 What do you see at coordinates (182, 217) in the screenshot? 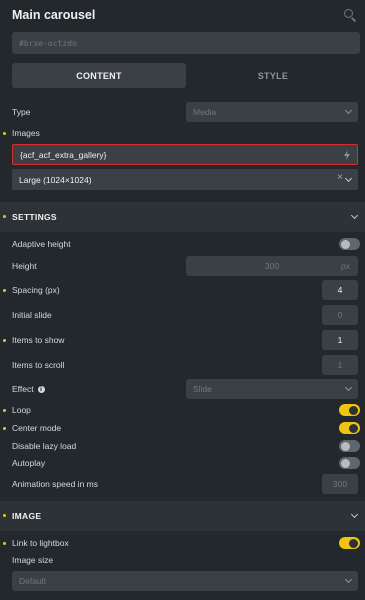
I see `settings-section-header: SETTINGS` at bounding box center [182, 217].